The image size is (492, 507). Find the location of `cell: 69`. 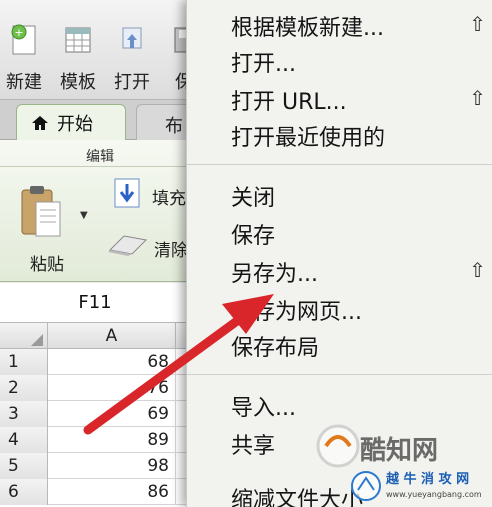

cell: 69 is located at coordinates (112, 414).